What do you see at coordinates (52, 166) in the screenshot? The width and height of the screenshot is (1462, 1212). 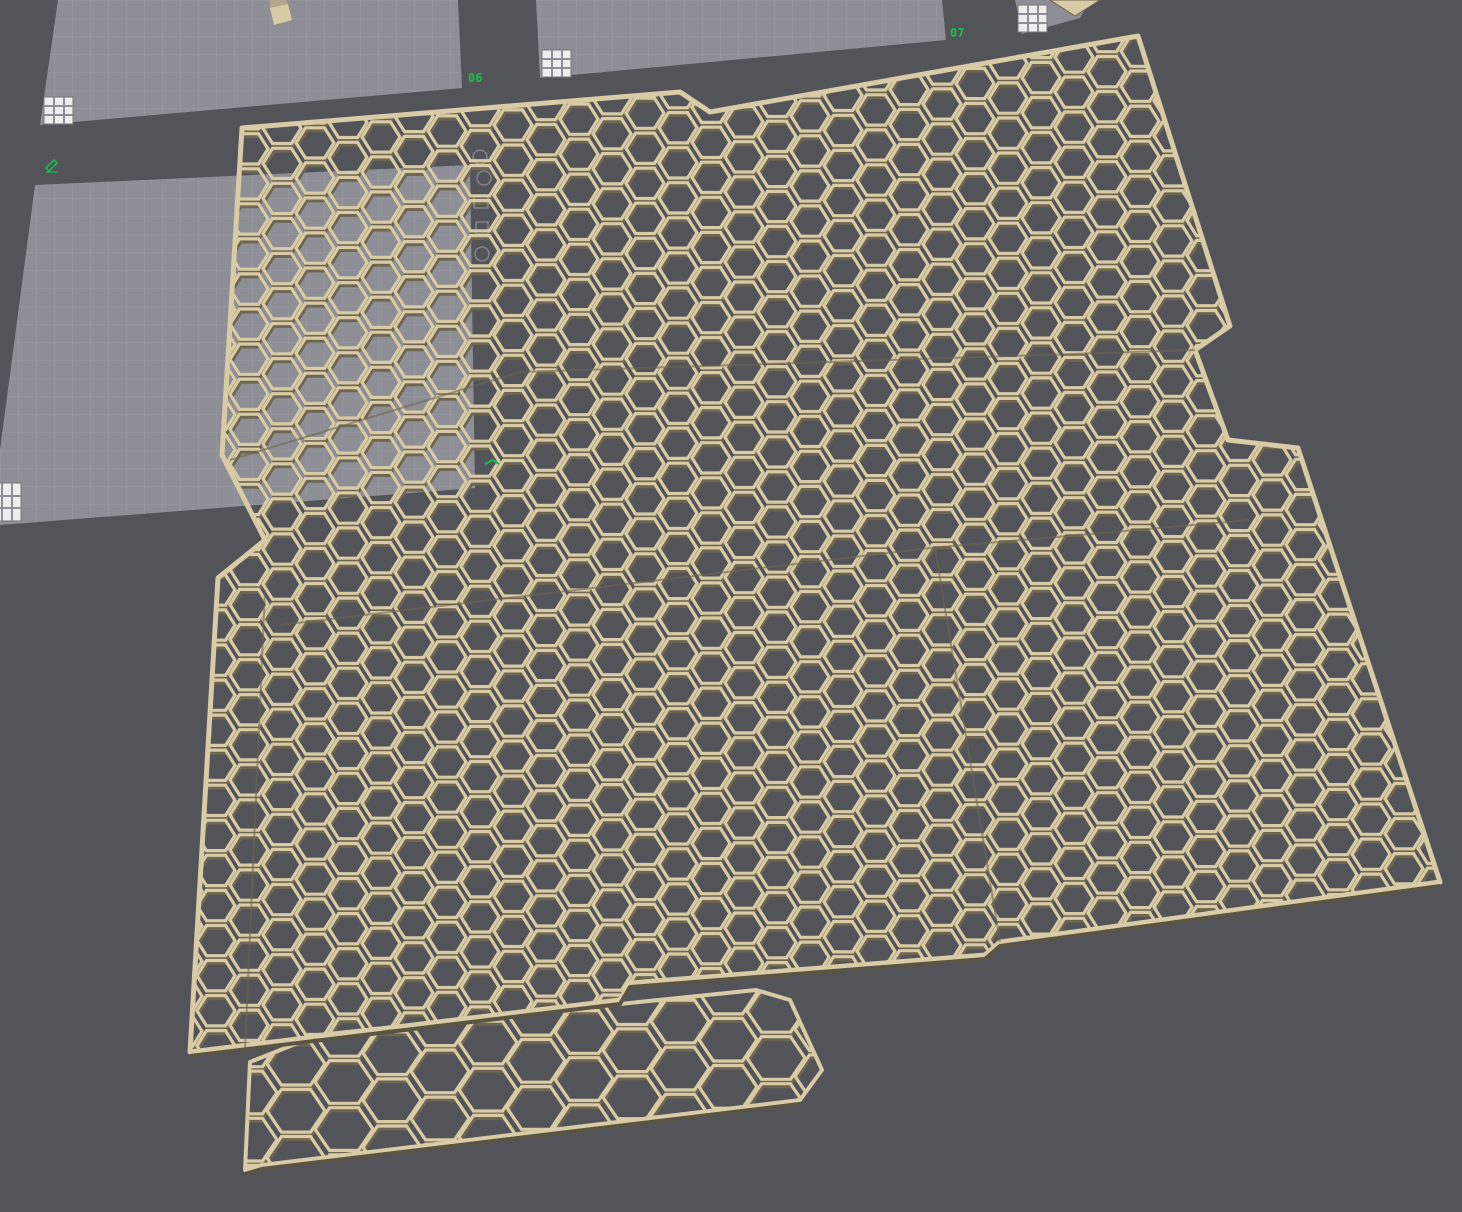 I see `pencil-icon` at bounding box center [52, 166].